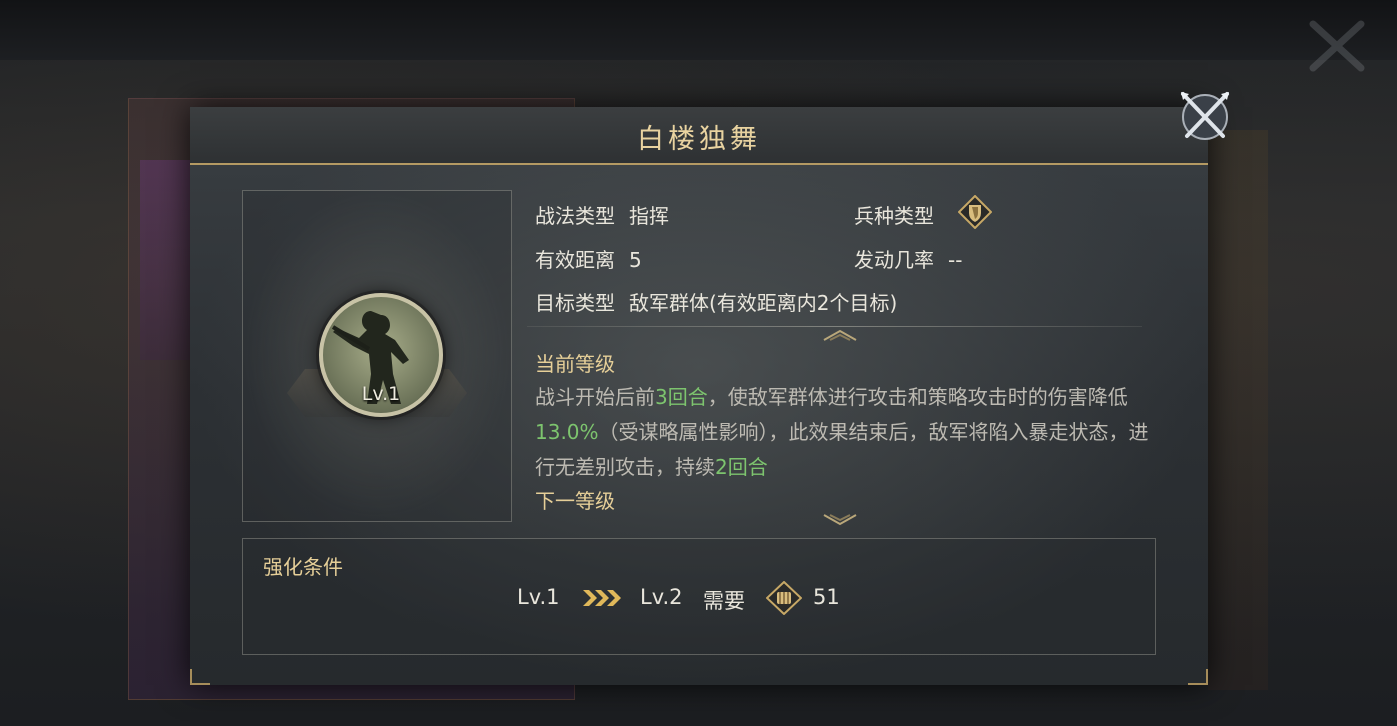 This screenshot has width=1397, height=726. I want to click on shield-icon, so click(975, 212).